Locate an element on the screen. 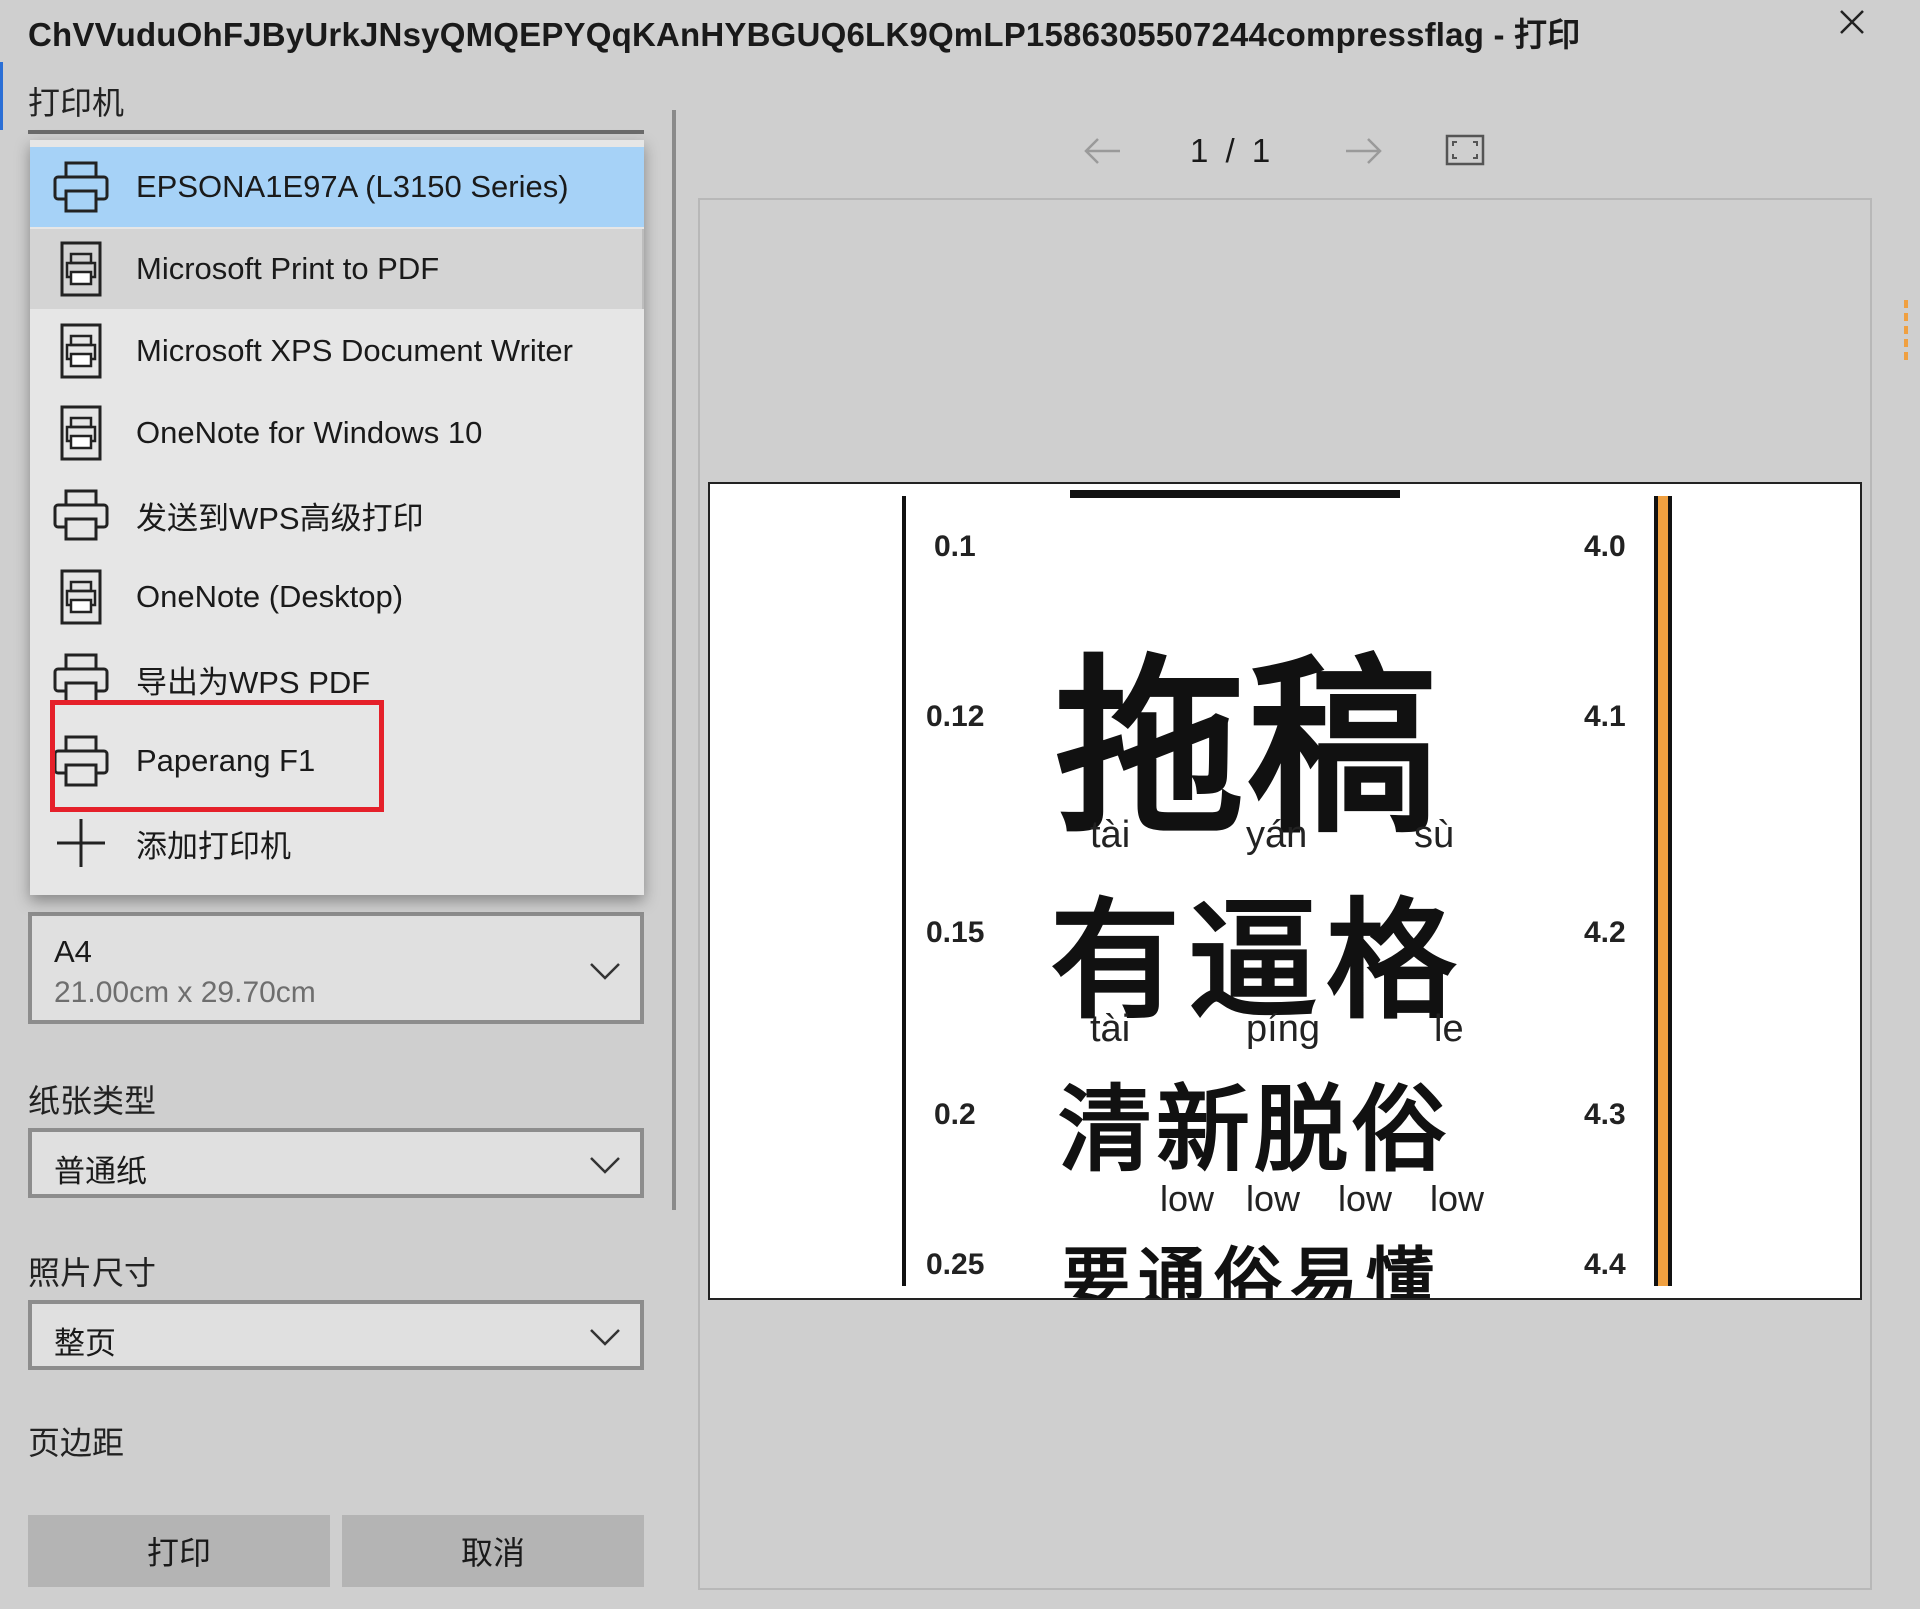 The image size is (1920, 1609). cancel-button: 取消 is located at coordinates (493, 1551).